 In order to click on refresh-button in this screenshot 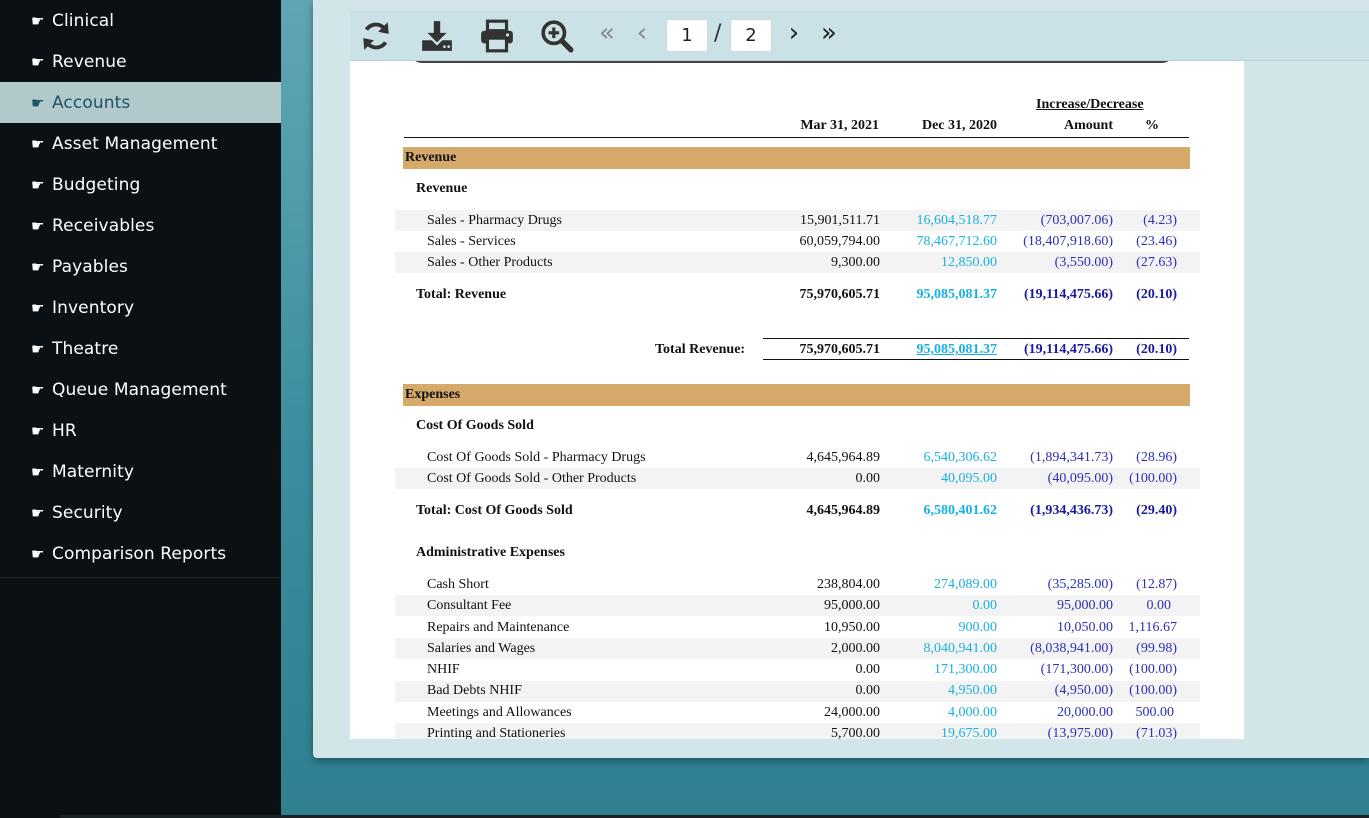, I will do `click(376, 36)`.